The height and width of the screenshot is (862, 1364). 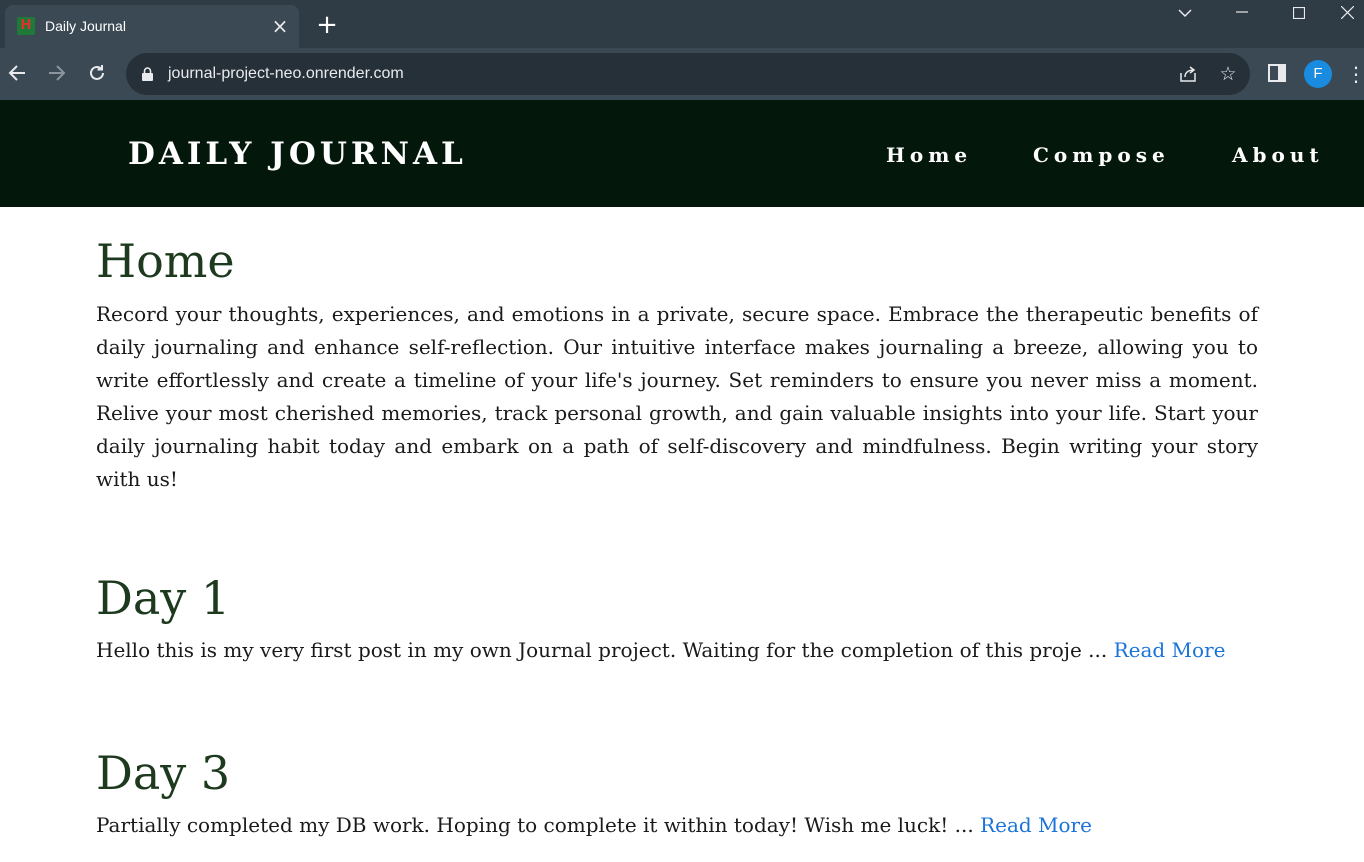 I want to click on side-panel-icon, so click(x=1277, y=73).